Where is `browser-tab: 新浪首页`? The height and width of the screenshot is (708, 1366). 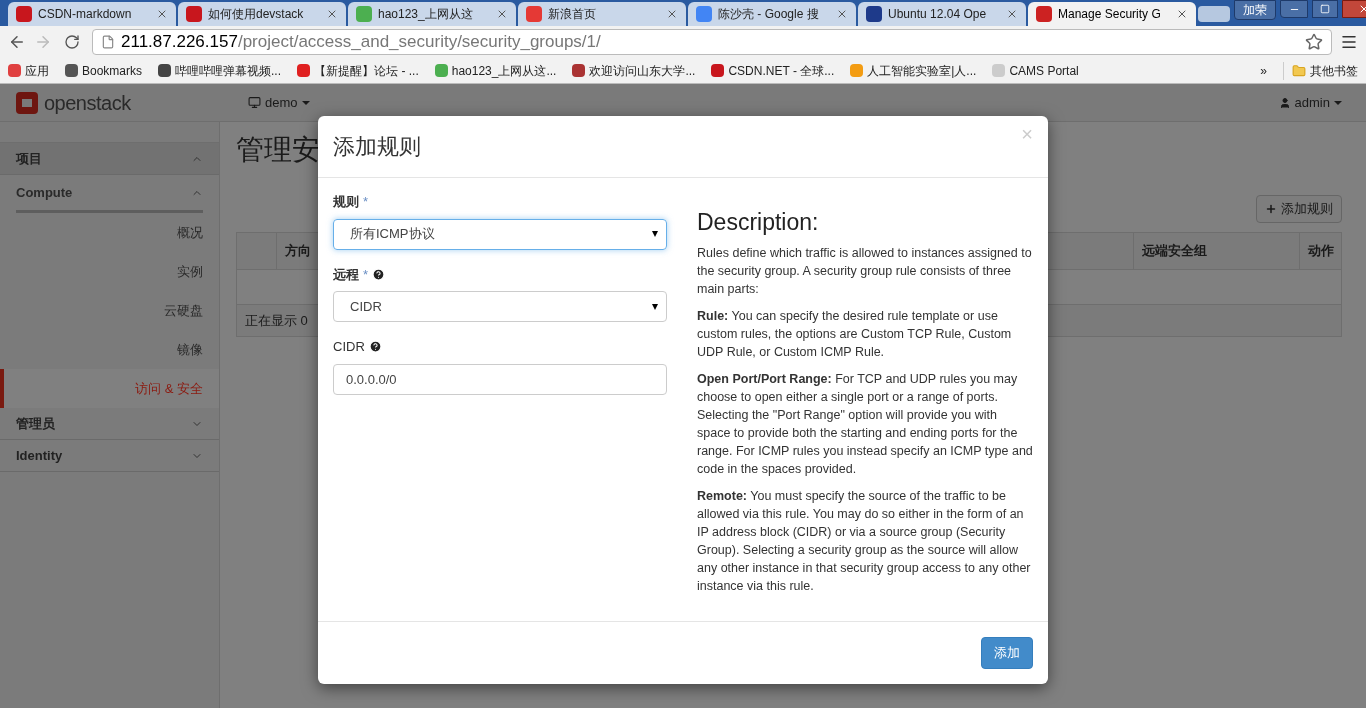
browser-tab: 新浪首页 is located at coordinates (602, 14).